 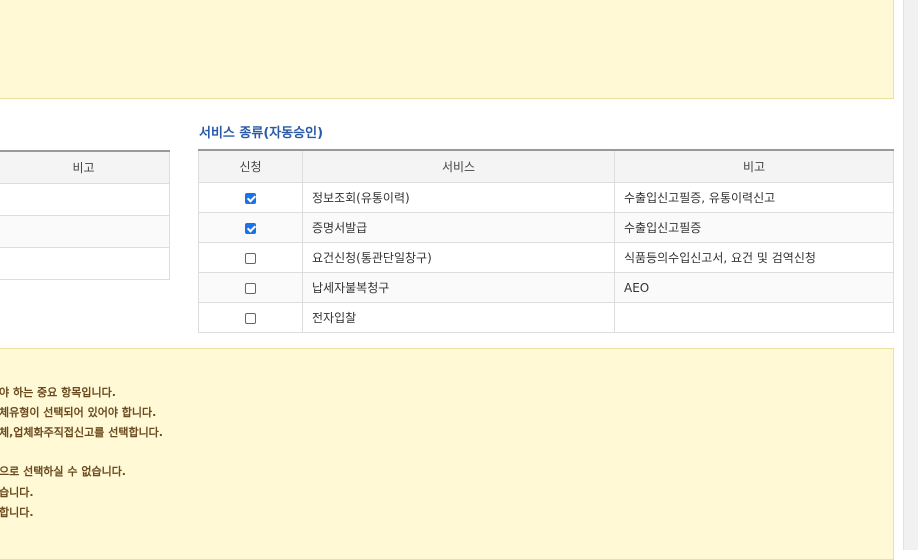 I want to click on notice-line: 합니다., so click(x=17, y=512).